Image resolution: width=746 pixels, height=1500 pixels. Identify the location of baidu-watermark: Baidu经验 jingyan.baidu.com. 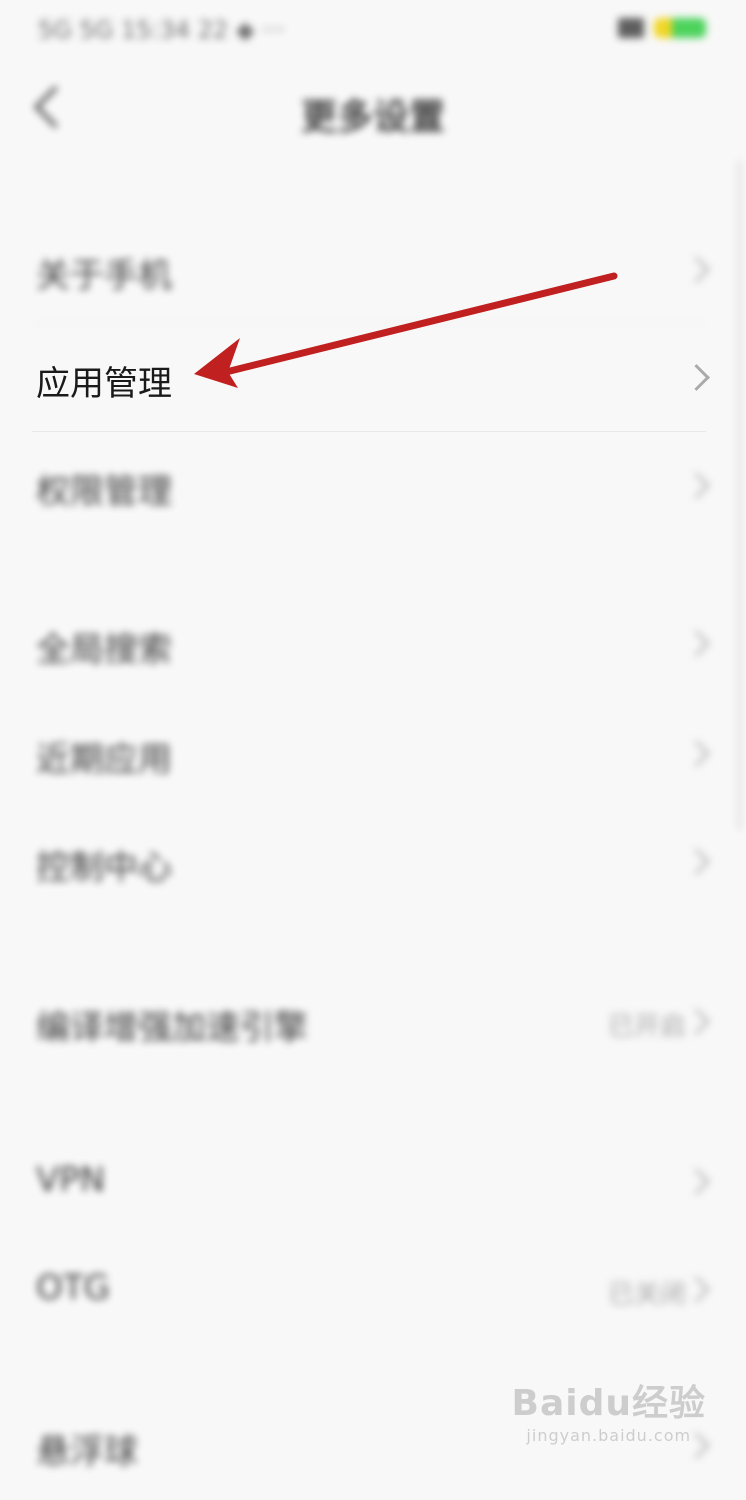
(609, 1409).